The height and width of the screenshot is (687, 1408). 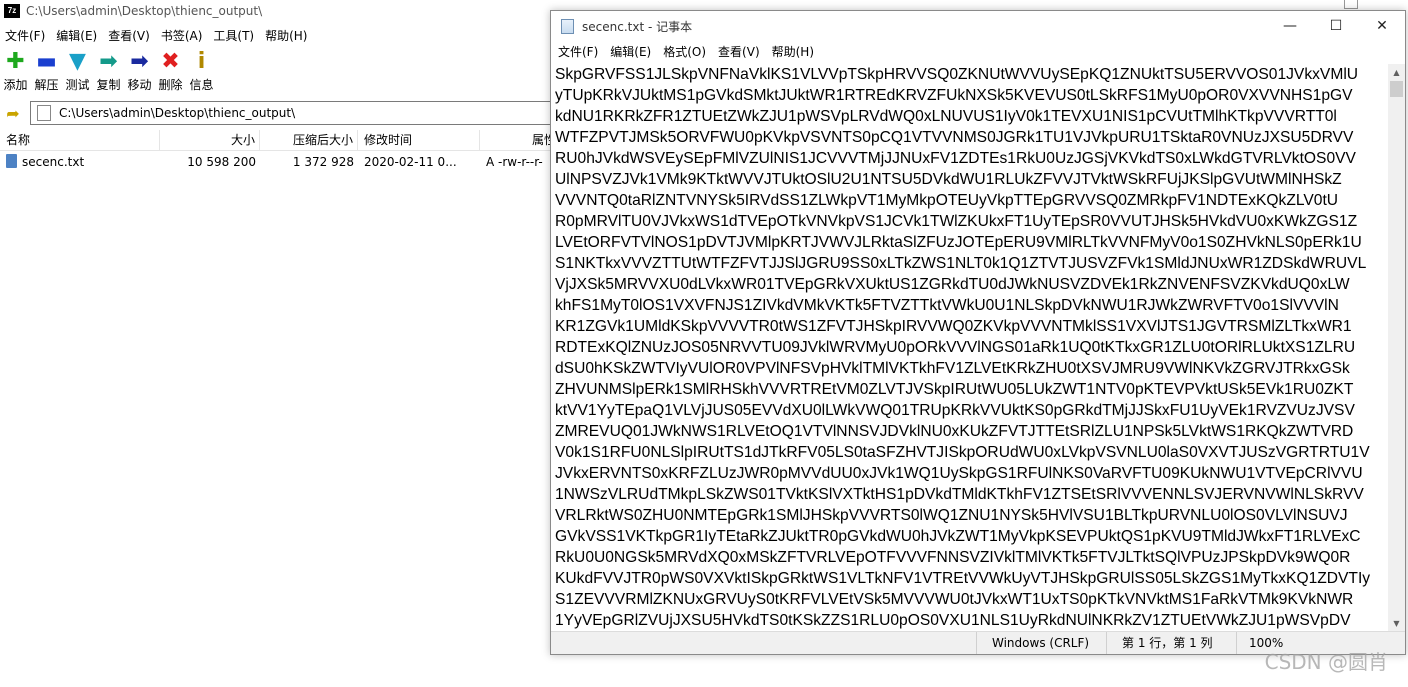 I want to click on column-name: 名称, so click(x=80, y=140).